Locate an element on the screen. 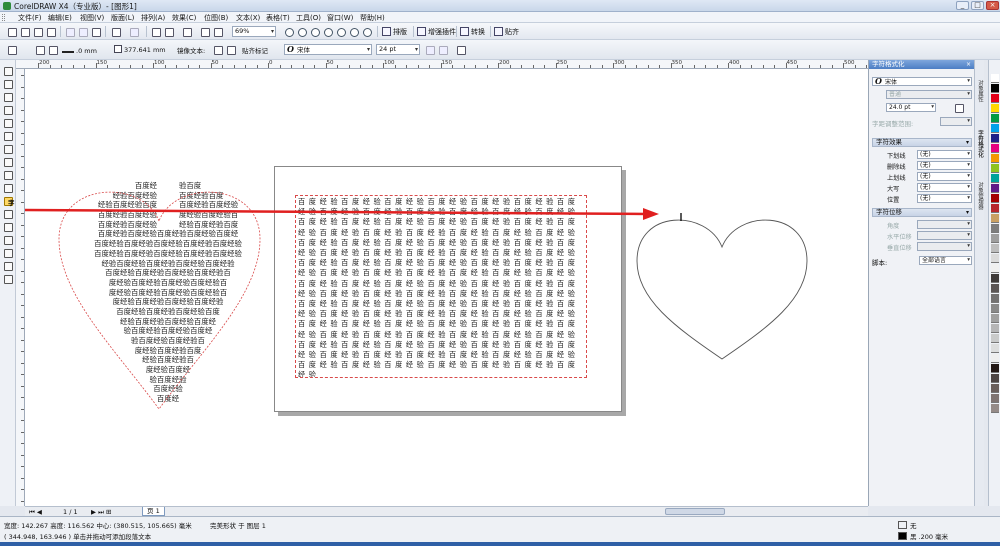 The image size is (1000, 546). save-icon is located at coordinates (37, 31).